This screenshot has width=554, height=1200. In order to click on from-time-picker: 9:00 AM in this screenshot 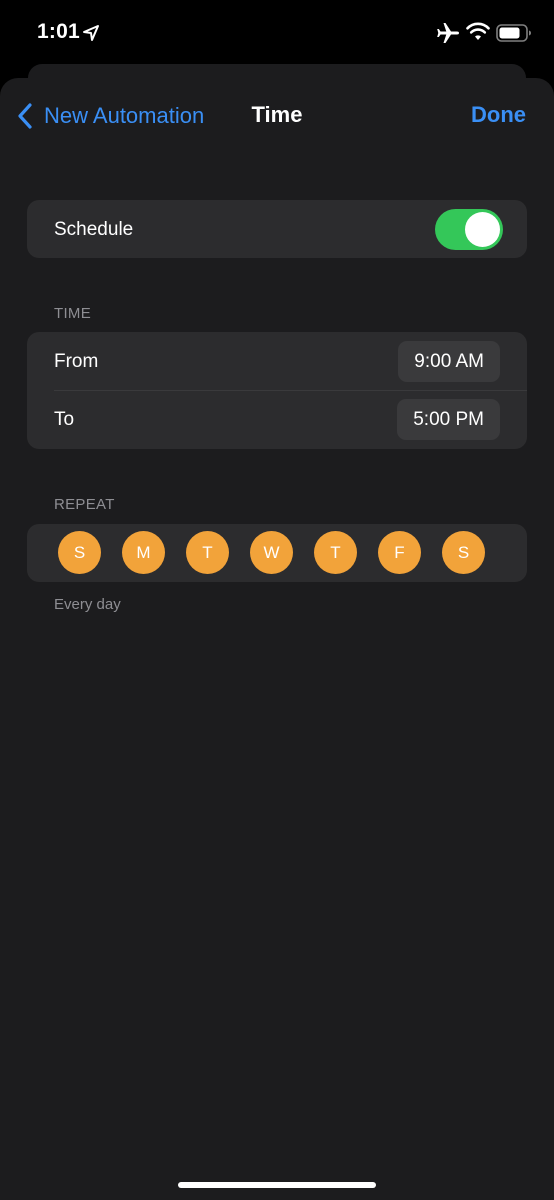, I will do `click(449, 361)`.